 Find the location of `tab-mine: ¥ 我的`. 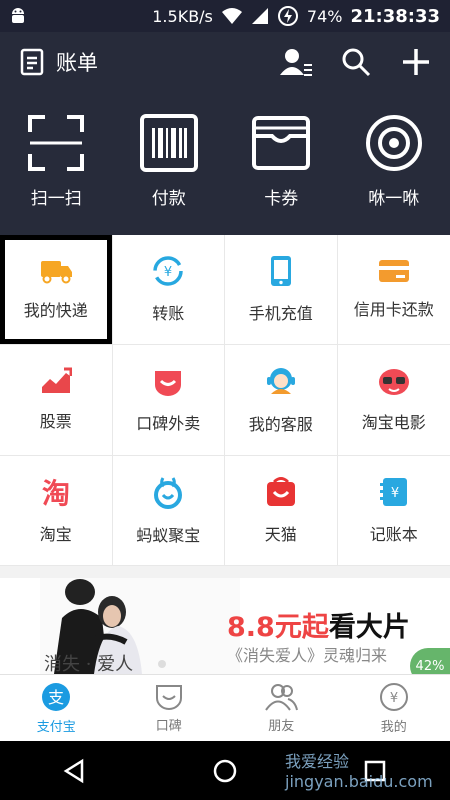

tab-mine: ¥ 我的 is located at coordinates (394, 708).